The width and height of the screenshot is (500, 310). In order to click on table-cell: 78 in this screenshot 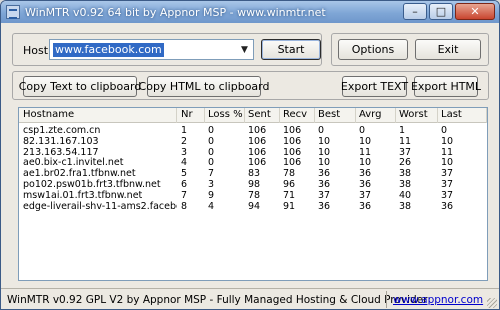, I will do `click(254, 195)`.